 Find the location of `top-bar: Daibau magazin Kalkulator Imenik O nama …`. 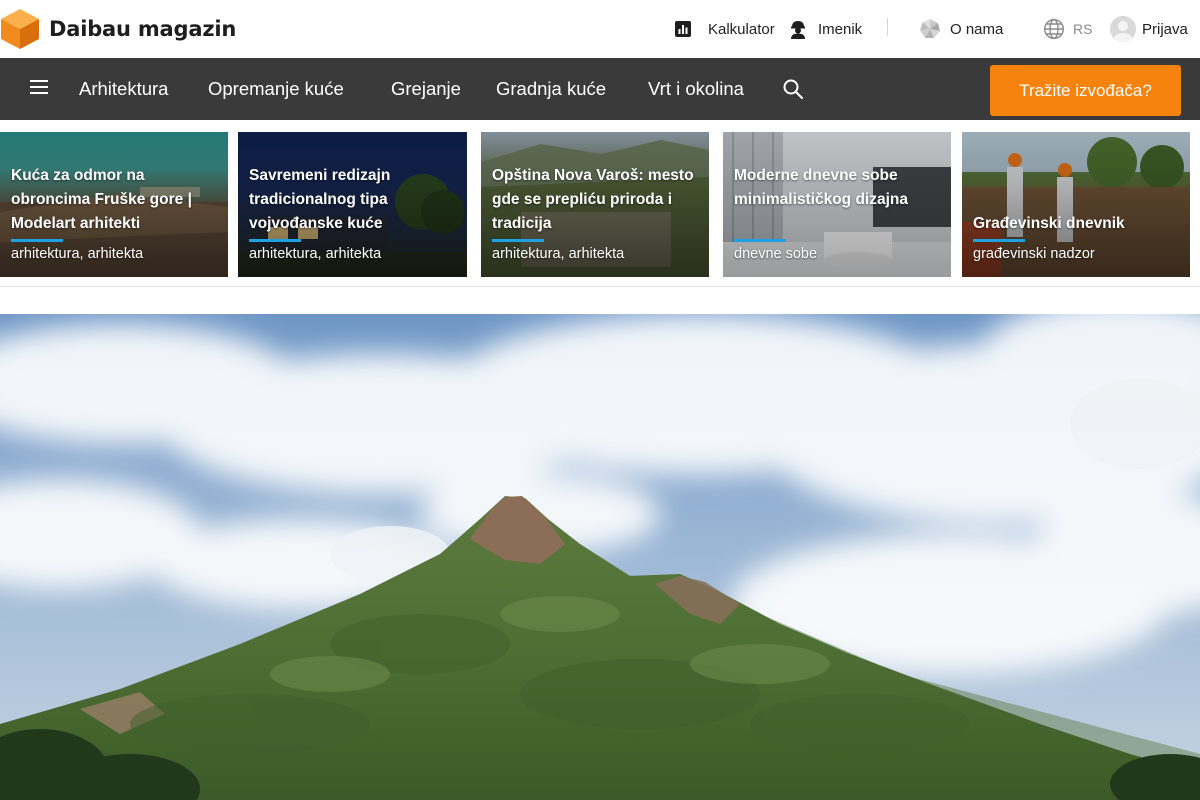

top-bar: Daibau magazin Kalkulator Imenik O nama … is located at coordinates (600, 29).